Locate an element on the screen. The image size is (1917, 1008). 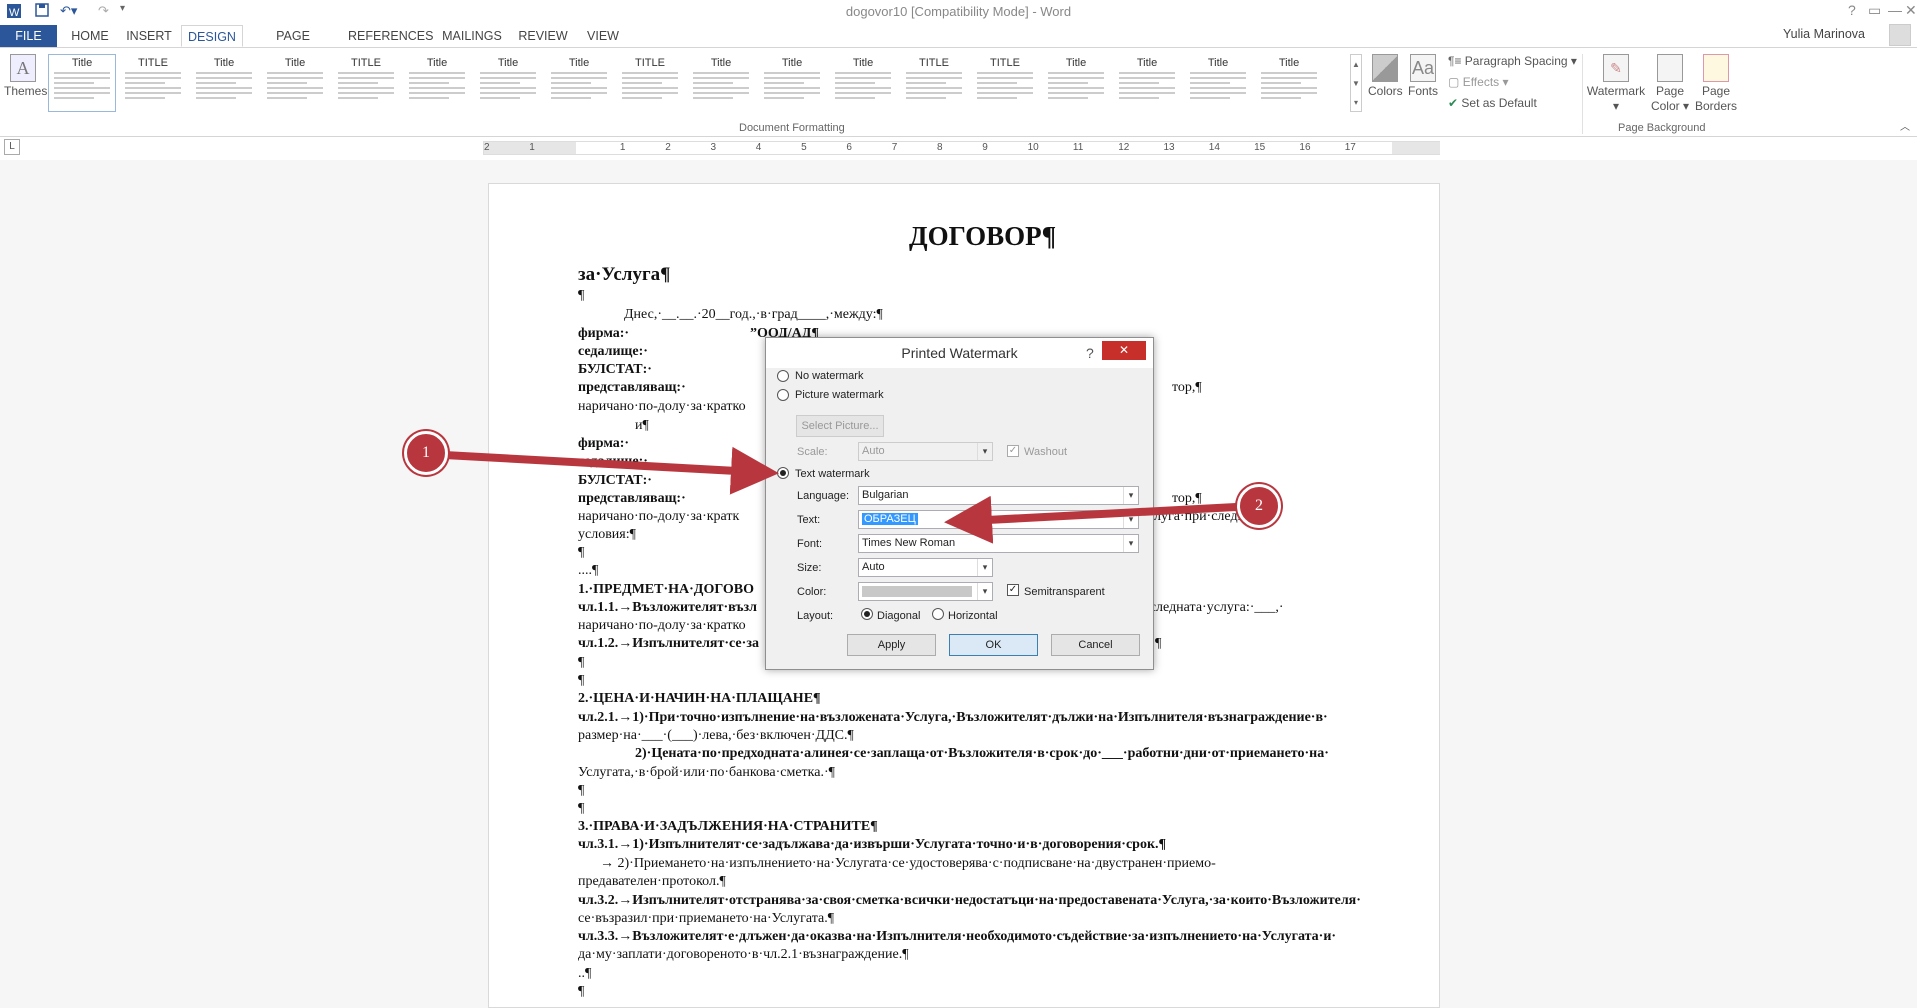
document-line: условия:¶ is located at coordinates (607, 535).